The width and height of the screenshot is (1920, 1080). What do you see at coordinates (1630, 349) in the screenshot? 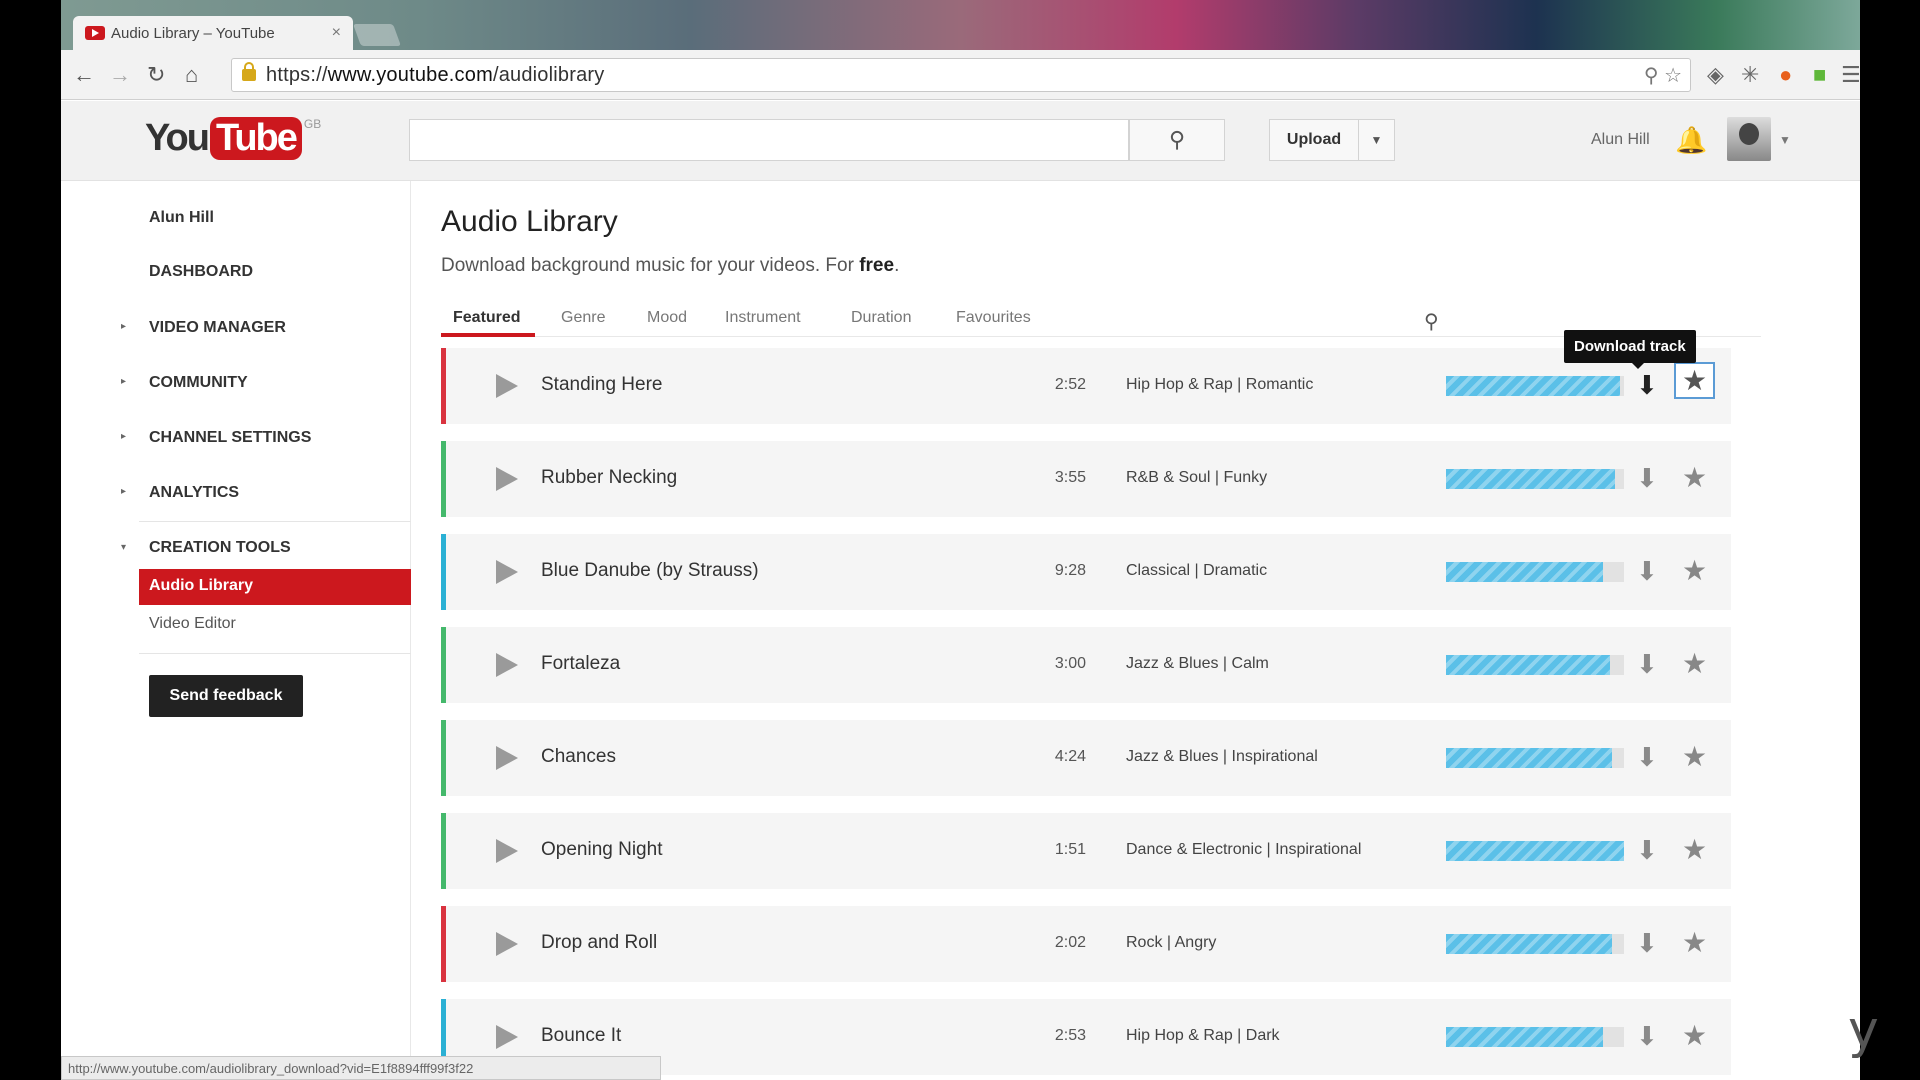
I see `download-tooltip: Download track` at bounding box center [1630, 349].